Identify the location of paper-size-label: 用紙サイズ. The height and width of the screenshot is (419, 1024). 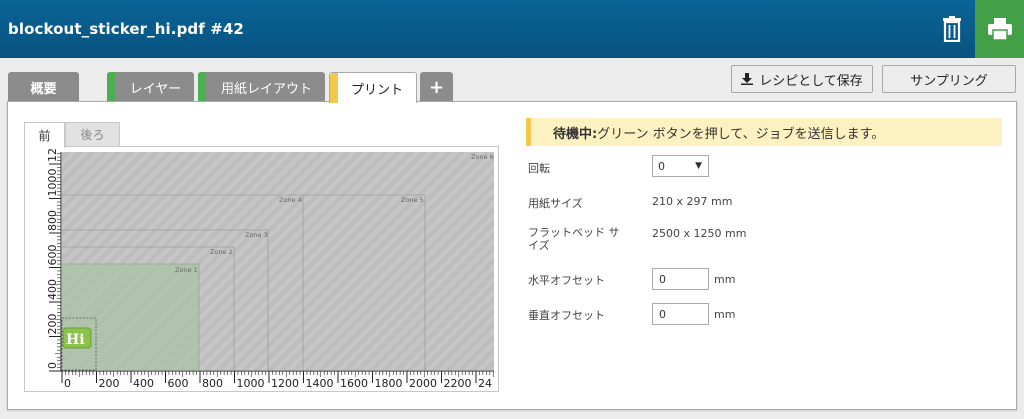
(555, 203).